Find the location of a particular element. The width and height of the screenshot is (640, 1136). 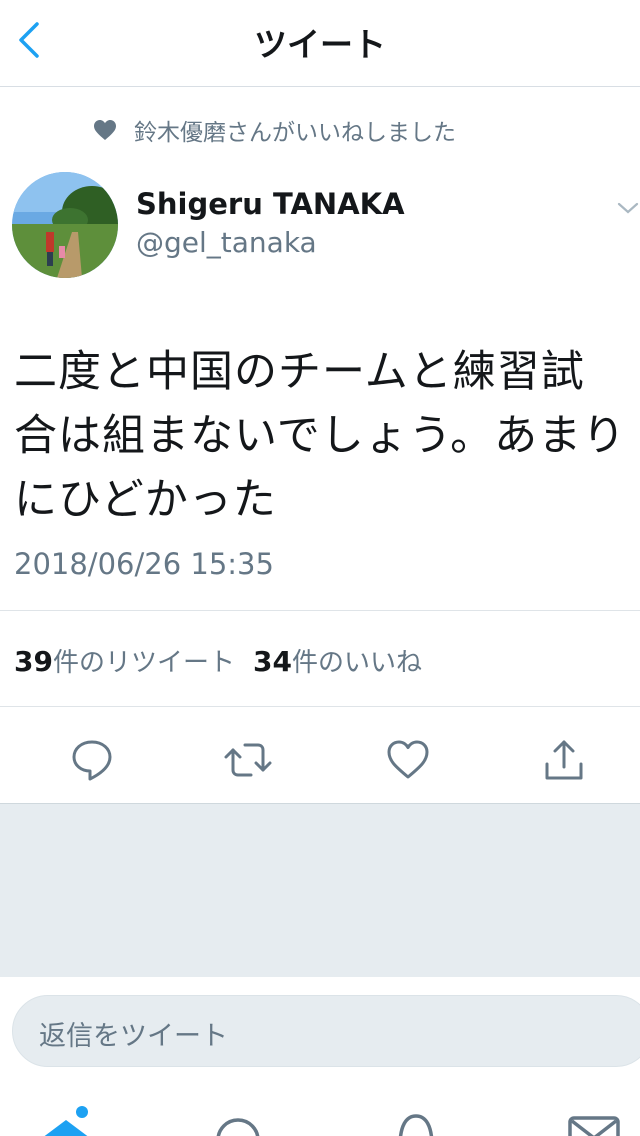

tab-home is located at coordinates (68, 1121).